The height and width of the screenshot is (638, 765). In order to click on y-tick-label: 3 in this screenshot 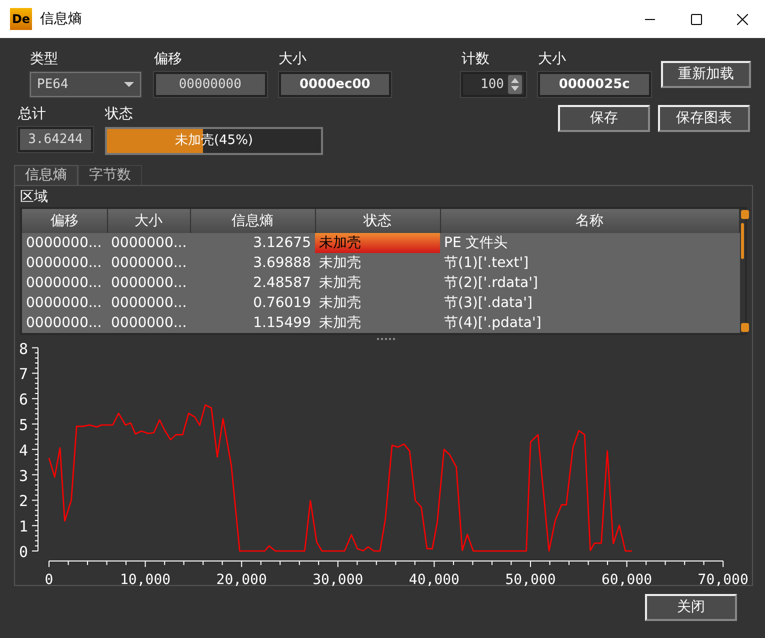, I will do `click(23, 475)`.